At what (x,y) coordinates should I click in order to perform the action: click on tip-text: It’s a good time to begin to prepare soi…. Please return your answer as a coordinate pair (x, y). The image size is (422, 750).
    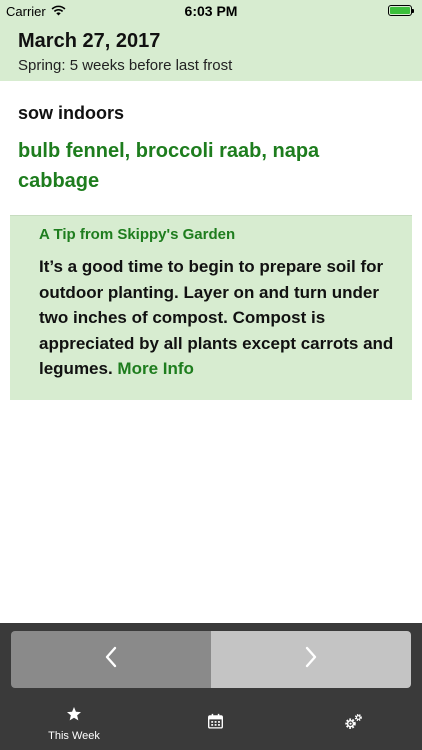
    Looking at the image, I should click on (216, 317).